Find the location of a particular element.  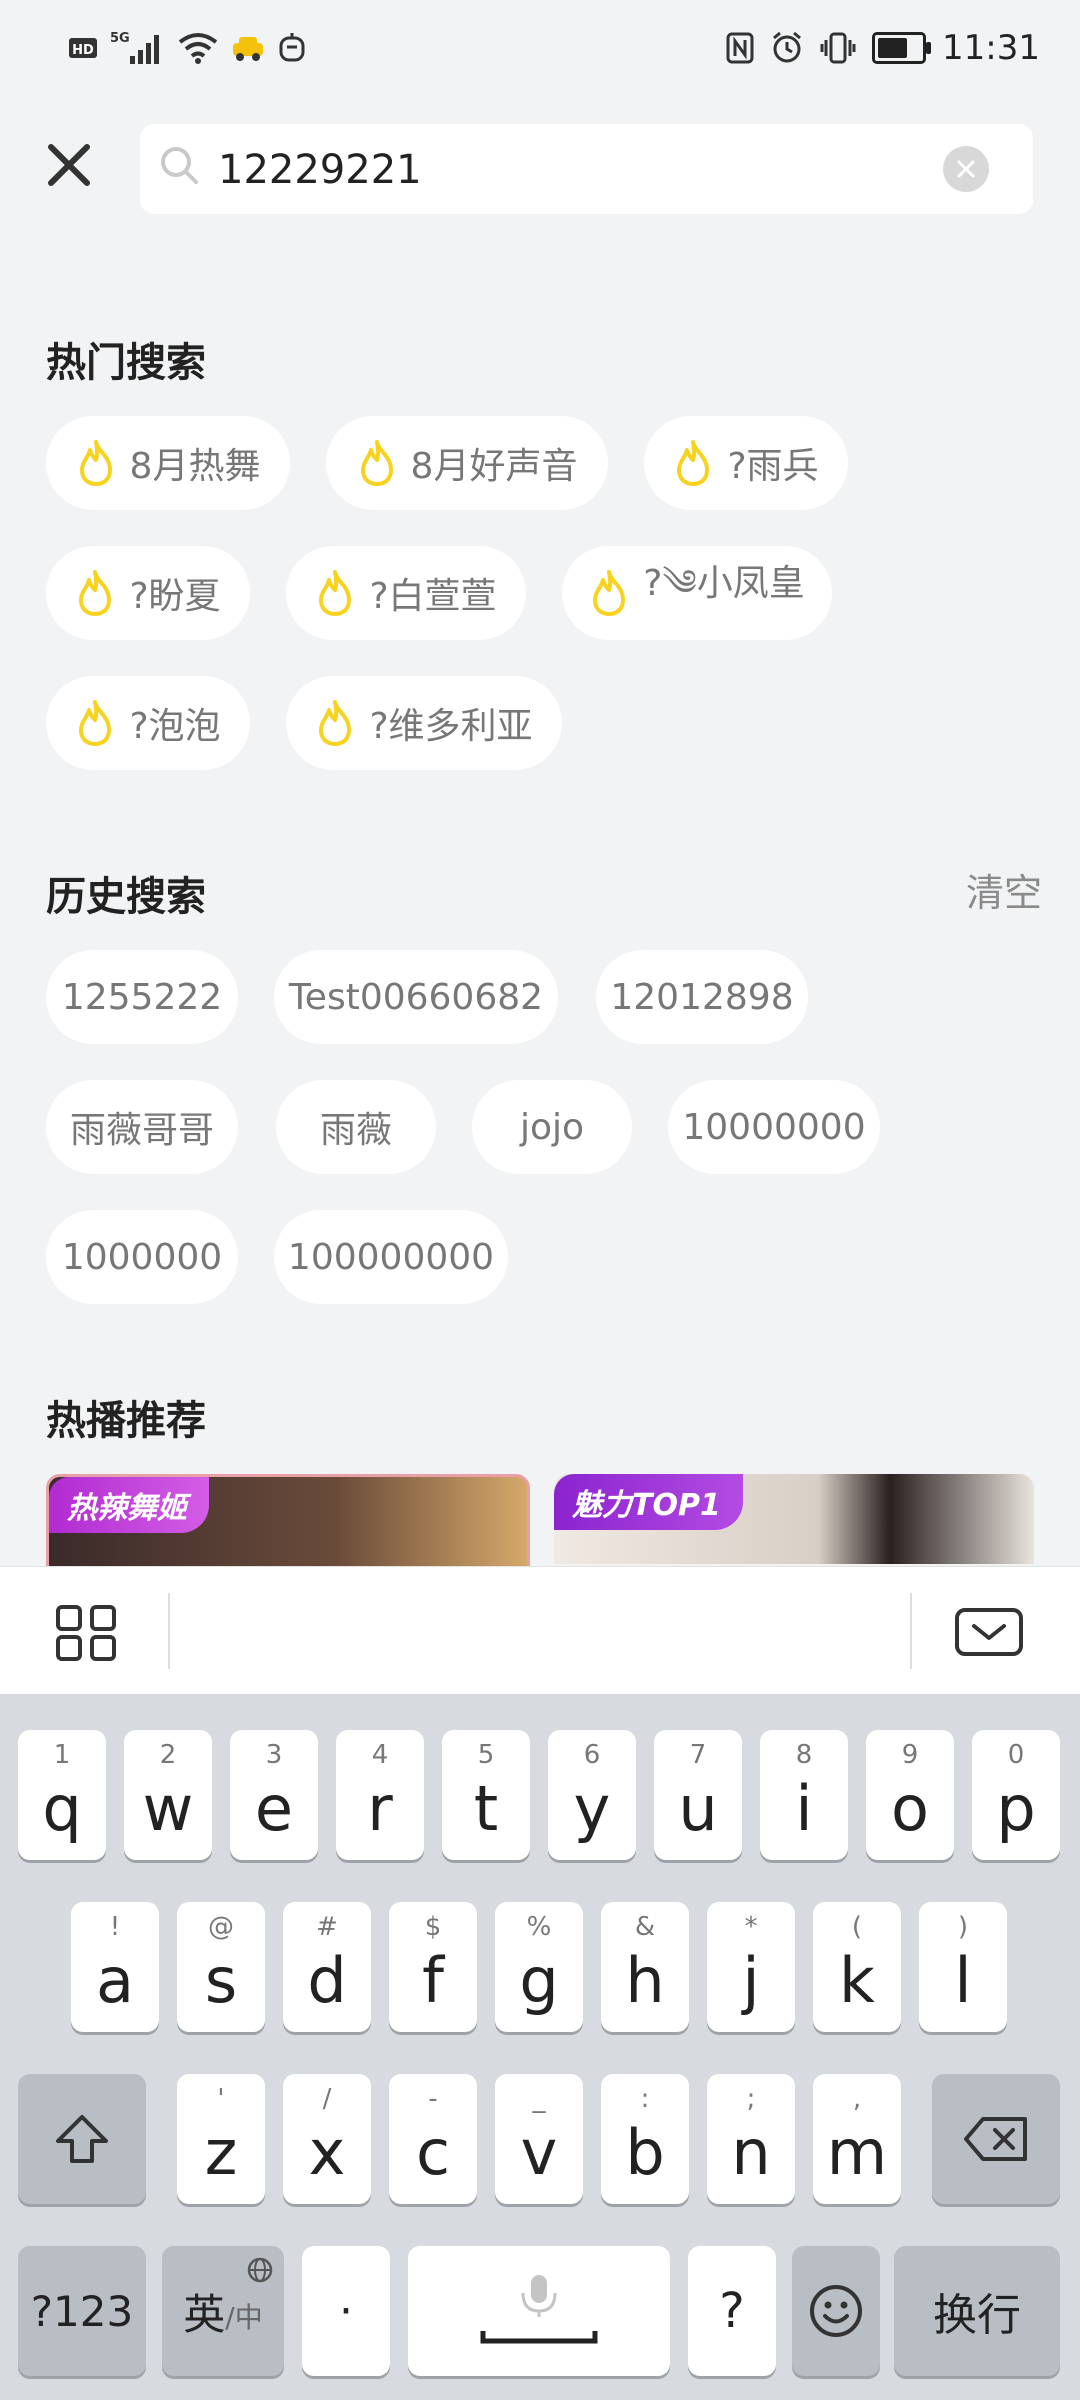

enter-key: 换行 is located at coordinates (977, 2311).